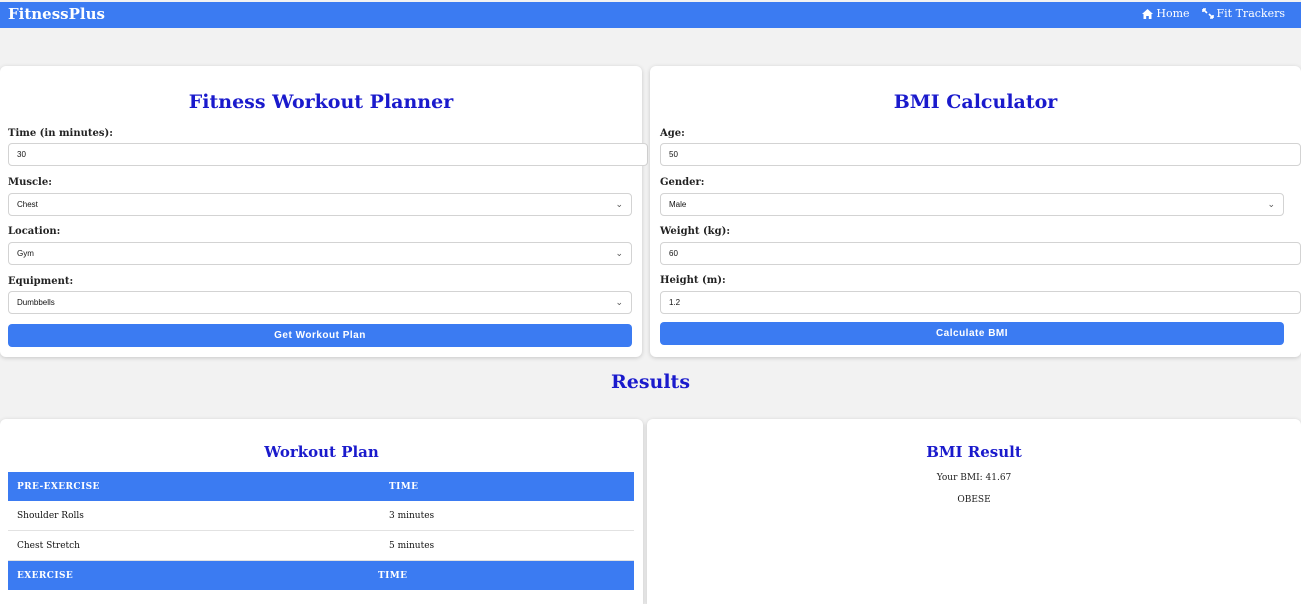 This screenshot has width=1301, height=604. I want to click on exercise-time: 3 minutes, so click(412, 515).